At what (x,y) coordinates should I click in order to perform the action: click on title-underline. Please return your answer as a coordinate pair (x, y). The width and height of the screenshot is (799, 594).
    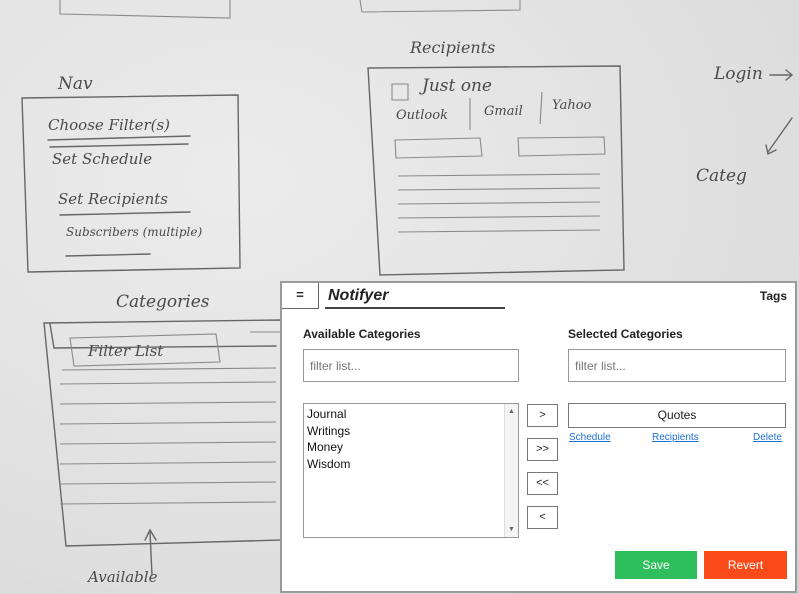
    Looking at the image, I should click on (415, 308).